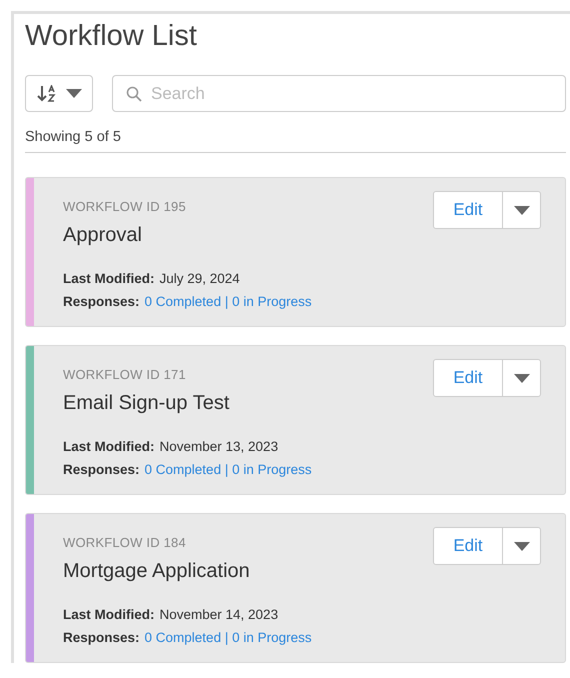  What do you see at coordinates (73, 137) in the screenshot?
I see `result-count: Showing 5 of 5` at bounding box center [73, 137].